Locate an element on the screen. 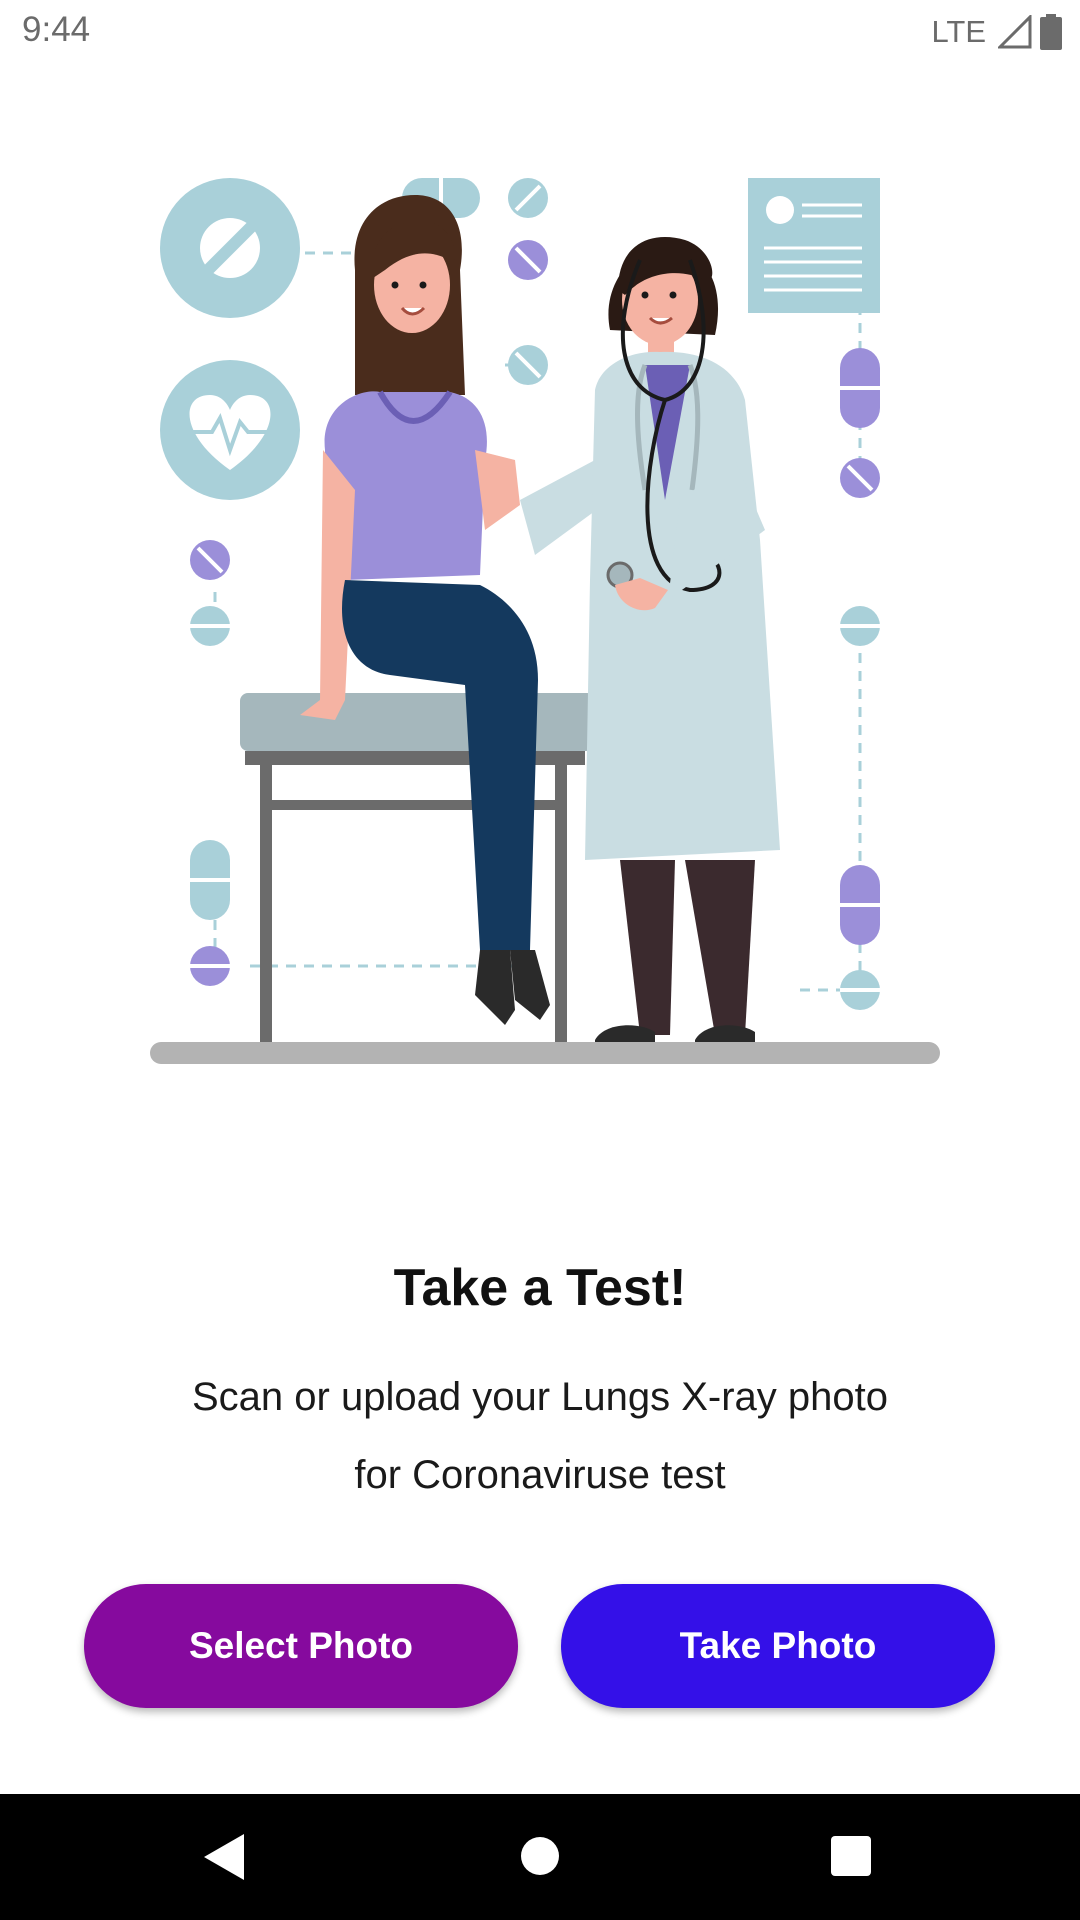 This screenshot has width=1080, height=1920. status-icons: LTE is located at coordinates (996, 32).